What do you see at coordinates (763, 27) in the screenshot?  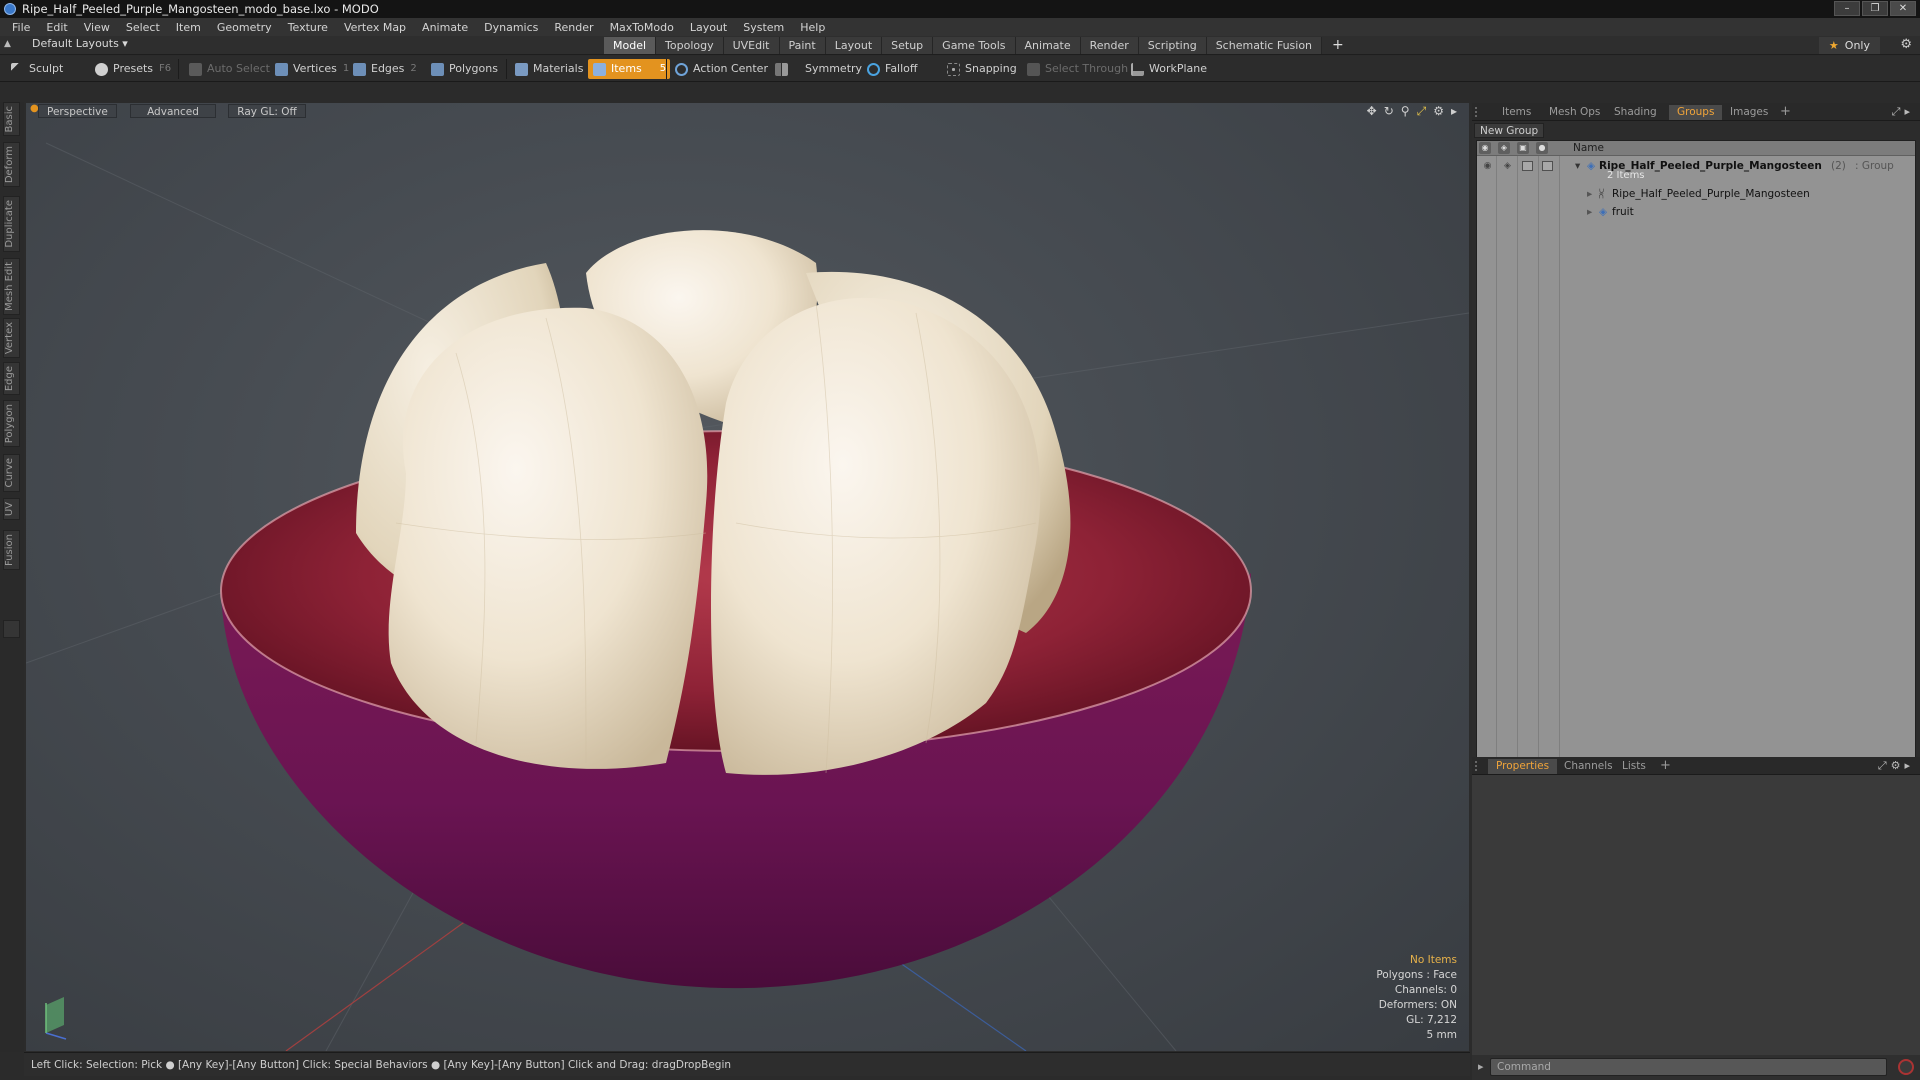 I see `menu-system: System` at bounding box center [763, 27].